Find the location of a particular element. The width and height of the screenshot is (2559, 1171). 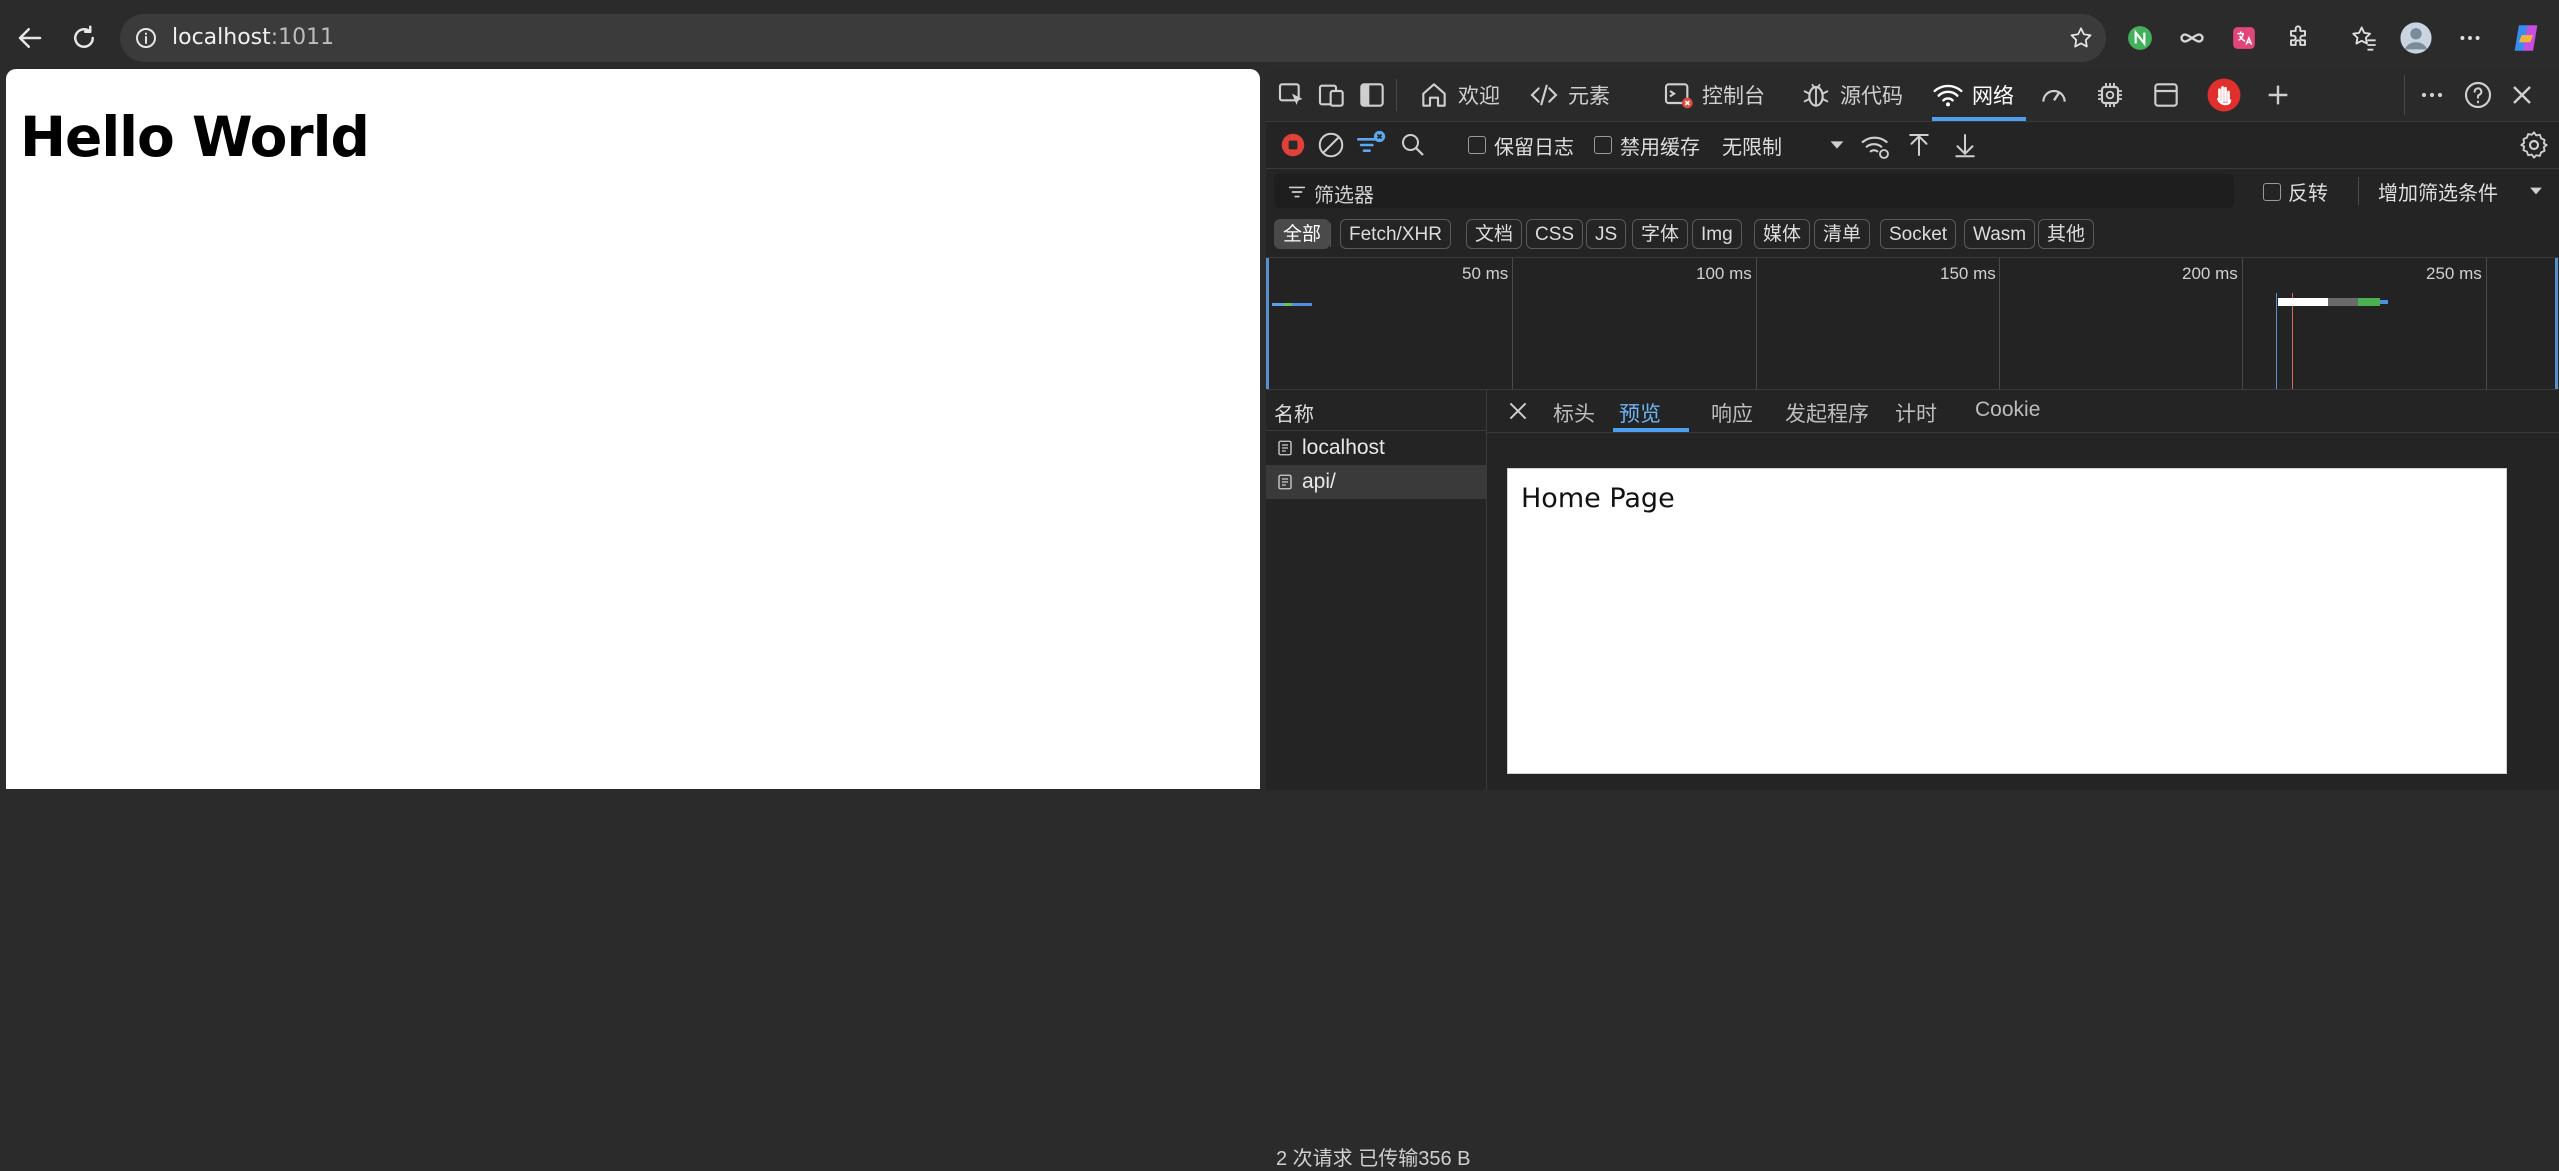

network-overview-timeline: 50 ms 100 ms 150 ms 200 ms 250 ms is located at coordinates (1912, 324).